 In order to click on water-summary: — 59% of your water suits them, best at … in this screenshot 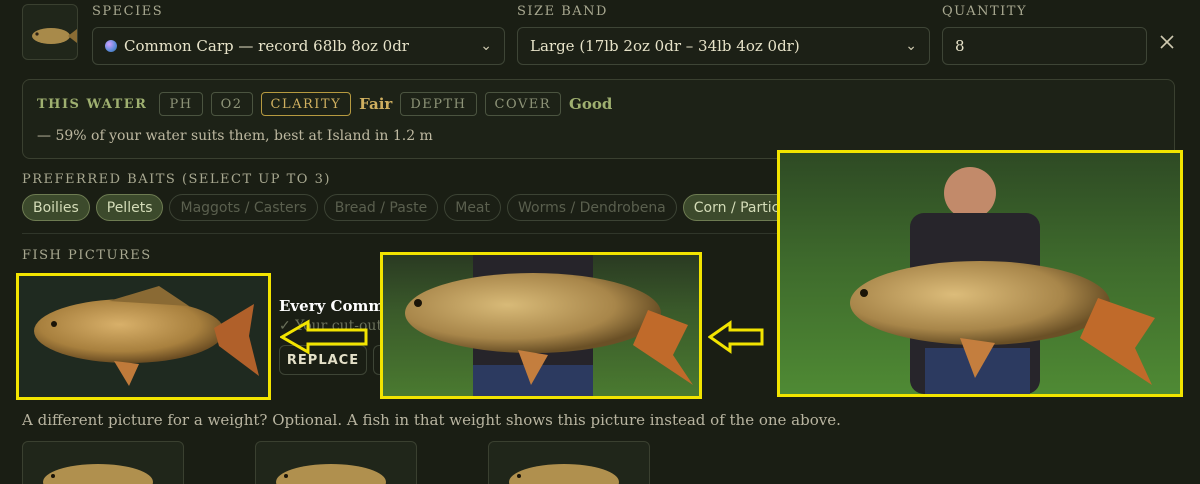, I will do `click(235, 136)`.